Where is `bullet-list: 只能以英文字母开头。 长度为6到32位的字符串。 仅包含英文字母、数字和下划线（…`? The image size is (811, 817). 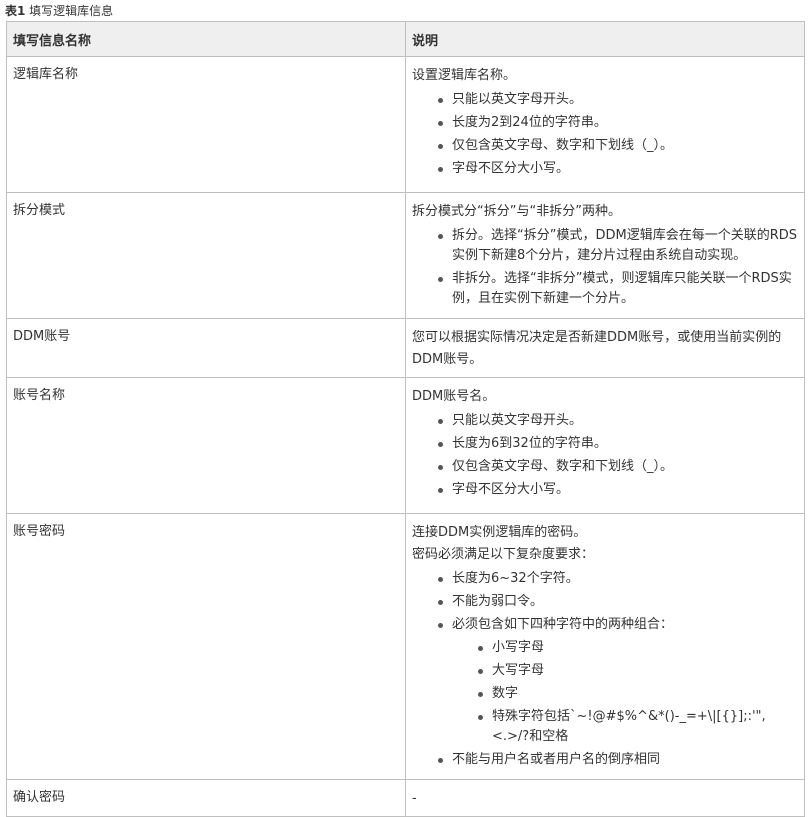
bullet-list: 只能以英文字母开头。 长度为6到32位的字符串。 仅包含英文字母、数字和下划线（… is located at coordinates (605, 455).